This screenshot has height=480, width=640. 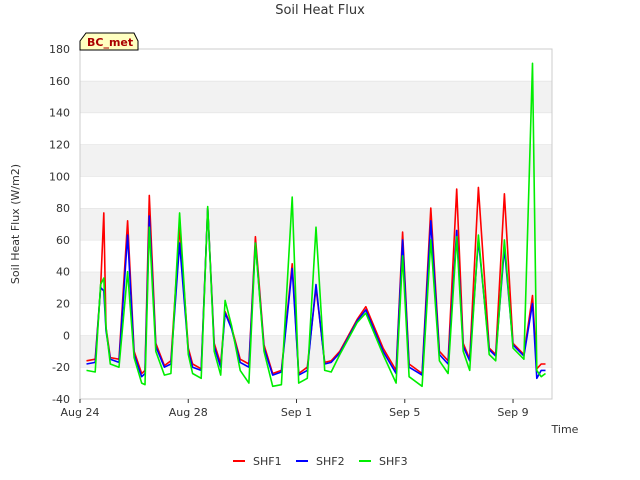 I want to click on y-tick-label: 80, so click(x=63, y=208).